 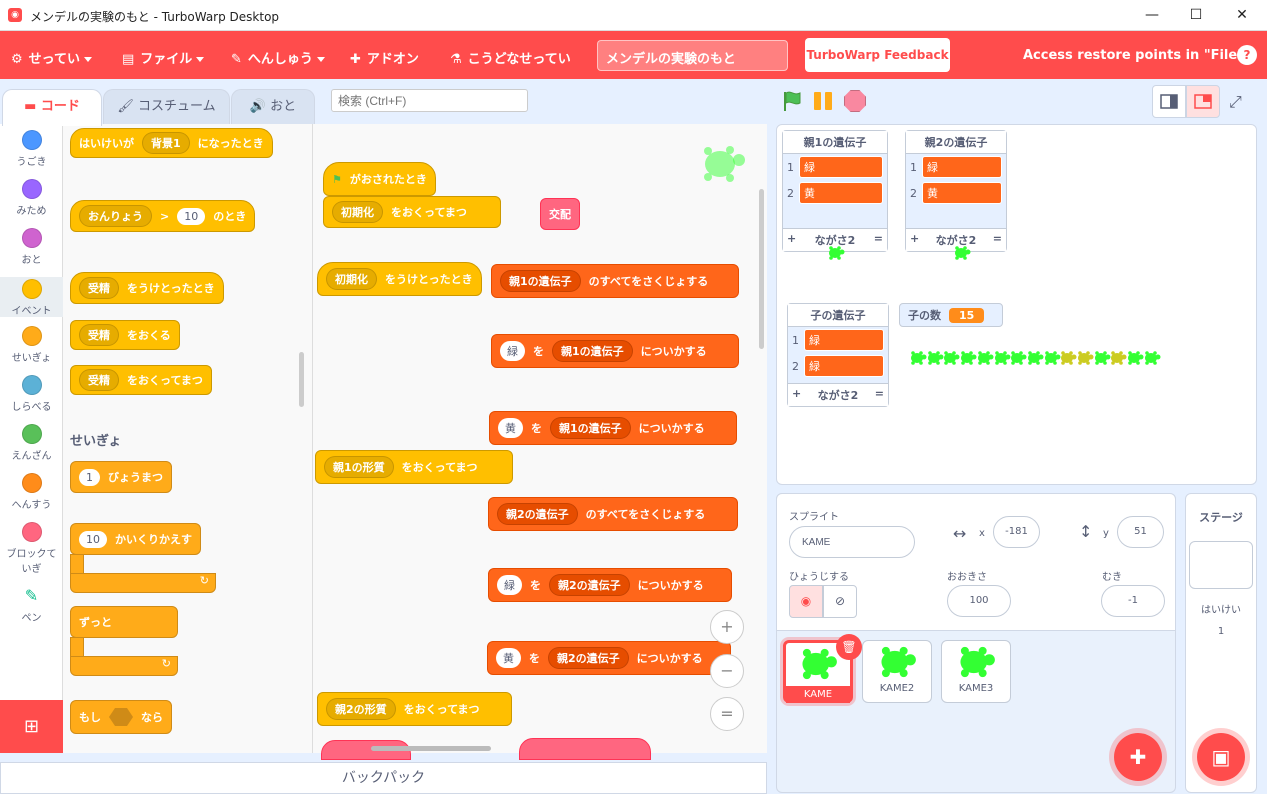 What do you see at coordinates (52, 57) in the screenshot?
I see `menu-settings: ⚙ せってい` at bounding box center [52, 57].